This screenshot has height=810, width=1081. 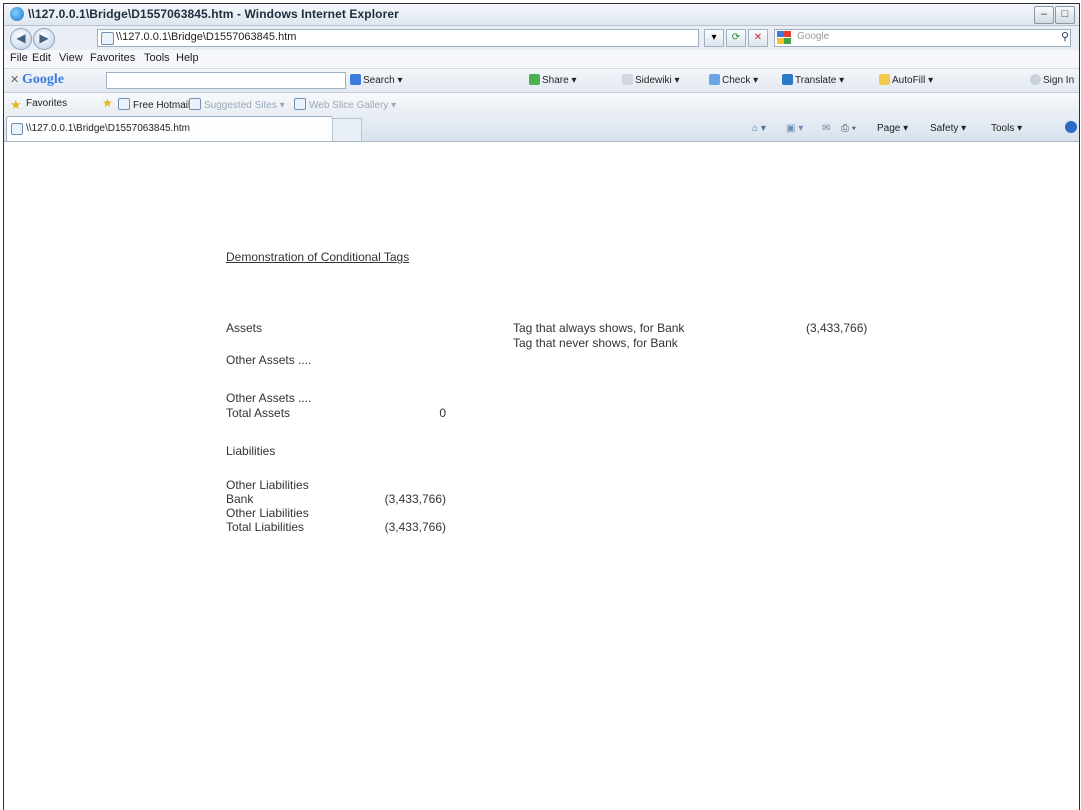 I want to click on bank-value: (3,433,766), so click(x=415, y=499).